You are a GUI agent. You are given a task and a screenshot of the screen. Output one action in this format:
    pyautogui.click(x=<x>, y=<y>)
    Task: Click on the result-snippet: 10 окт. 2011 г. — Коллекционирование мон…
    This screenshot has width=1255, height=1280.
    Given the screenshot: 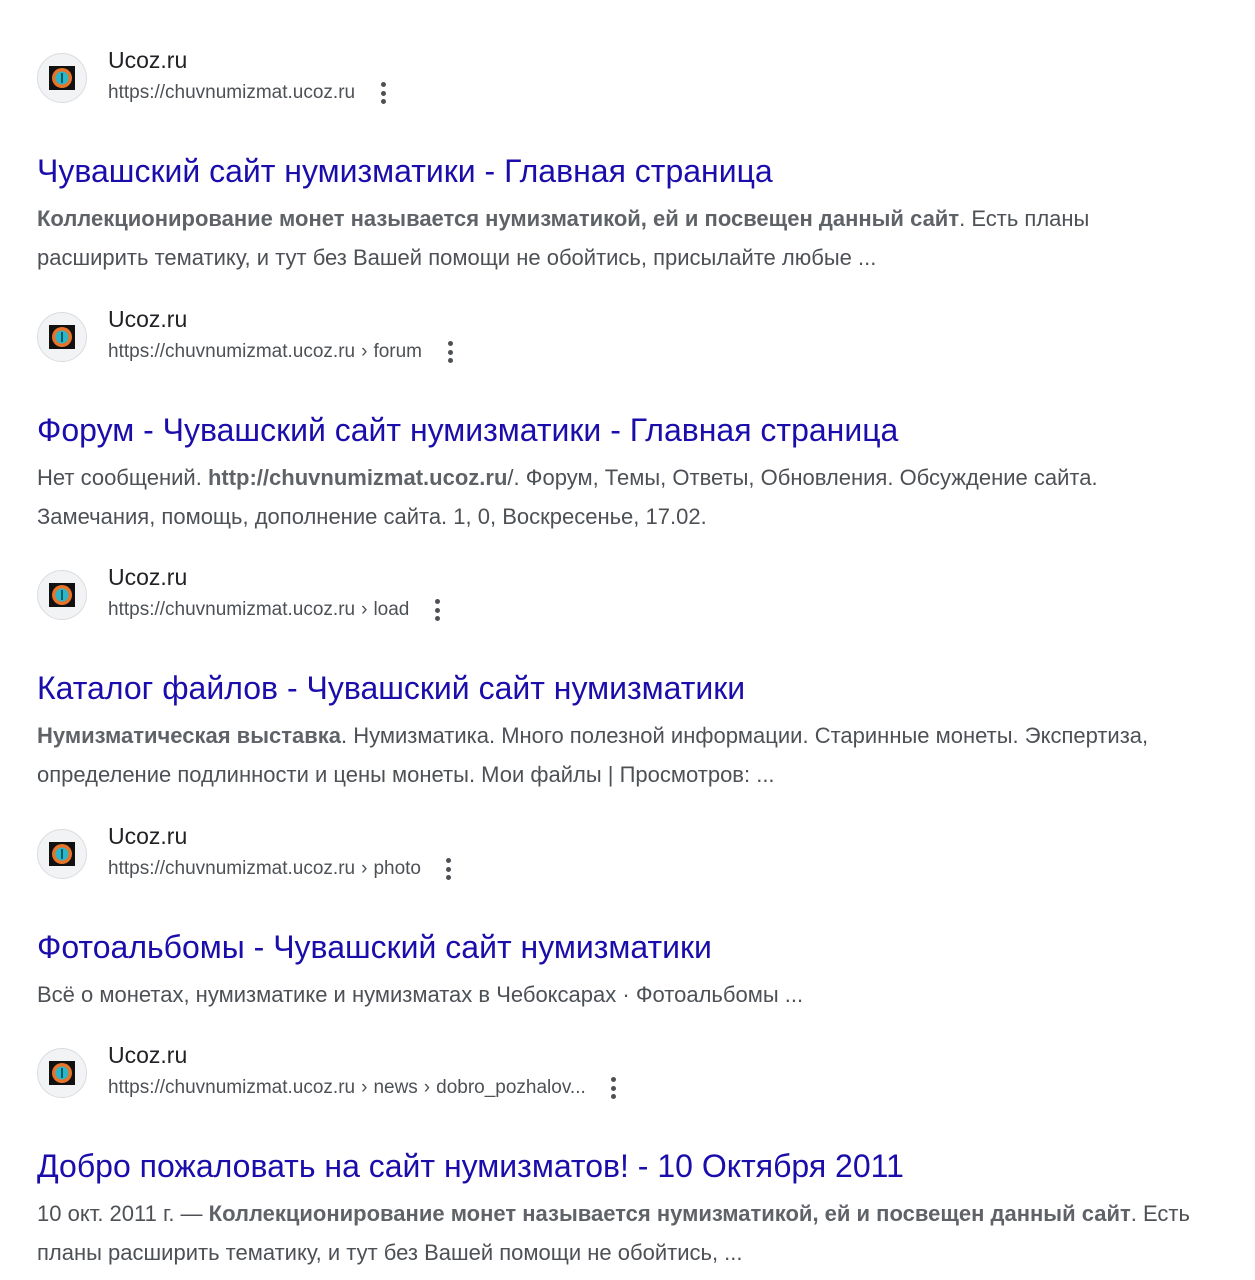 What is the action you would take?
    pyautogui.click(x=617, y=1233)
    